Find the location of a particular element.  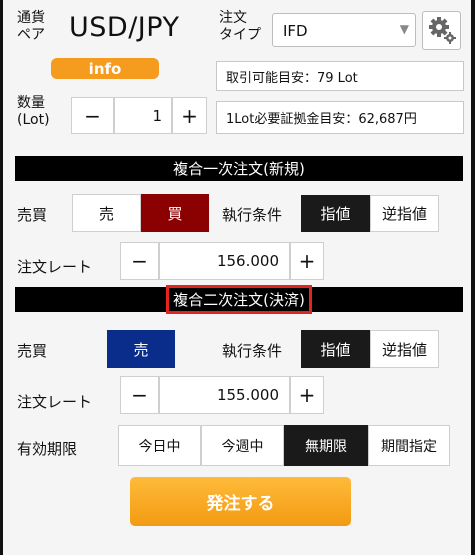

first-side-label: 売買 is located at coordinates (32, 215).